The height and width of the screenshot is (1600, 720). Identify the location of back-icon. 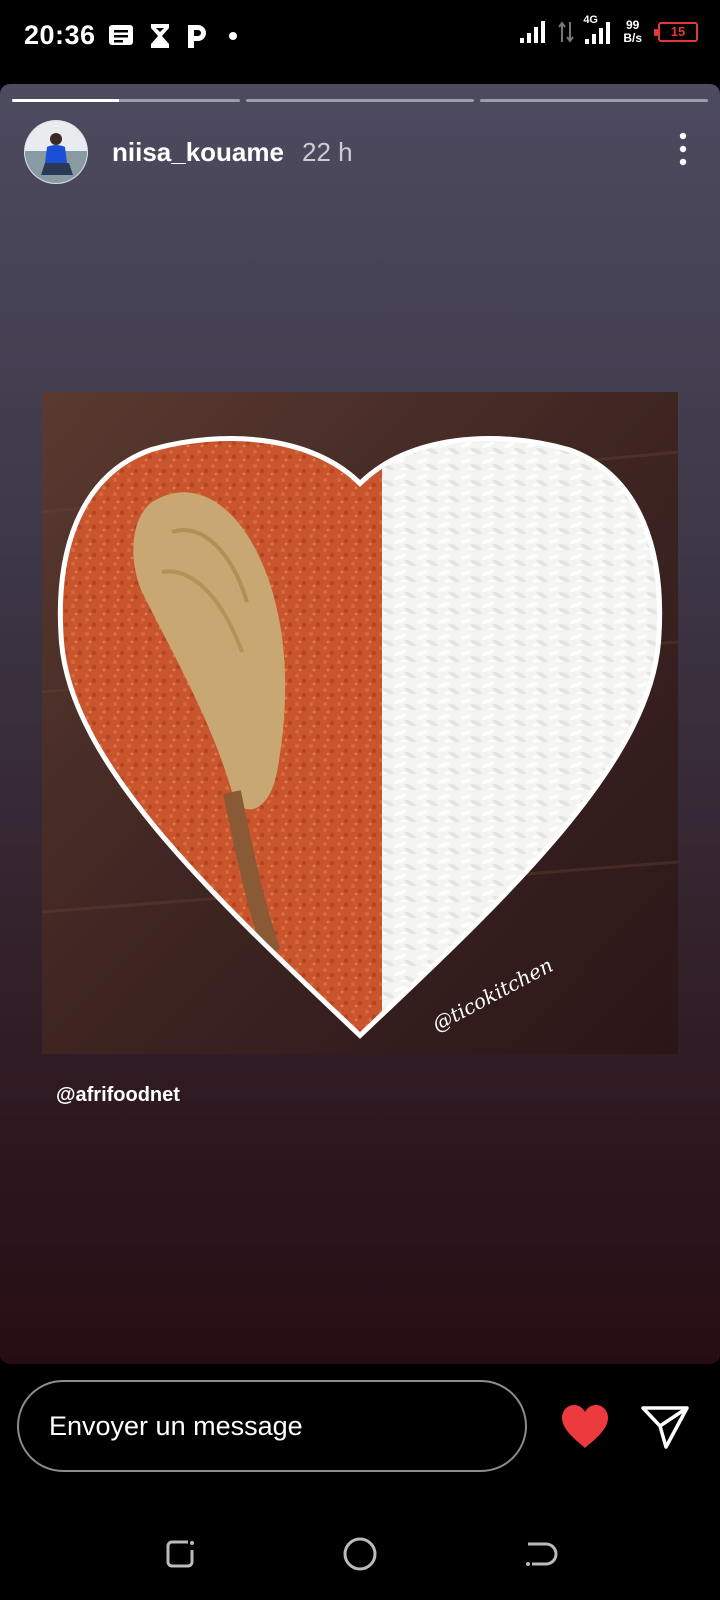
(540, 1554).